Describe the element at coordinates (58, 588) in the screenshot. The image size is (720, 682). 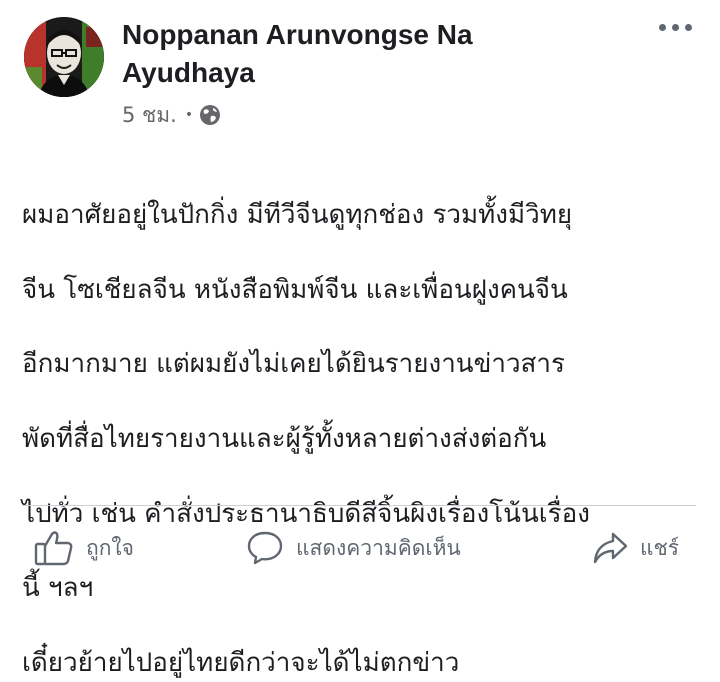
I see `post-line: นี้ ฯลฯ` at that location.